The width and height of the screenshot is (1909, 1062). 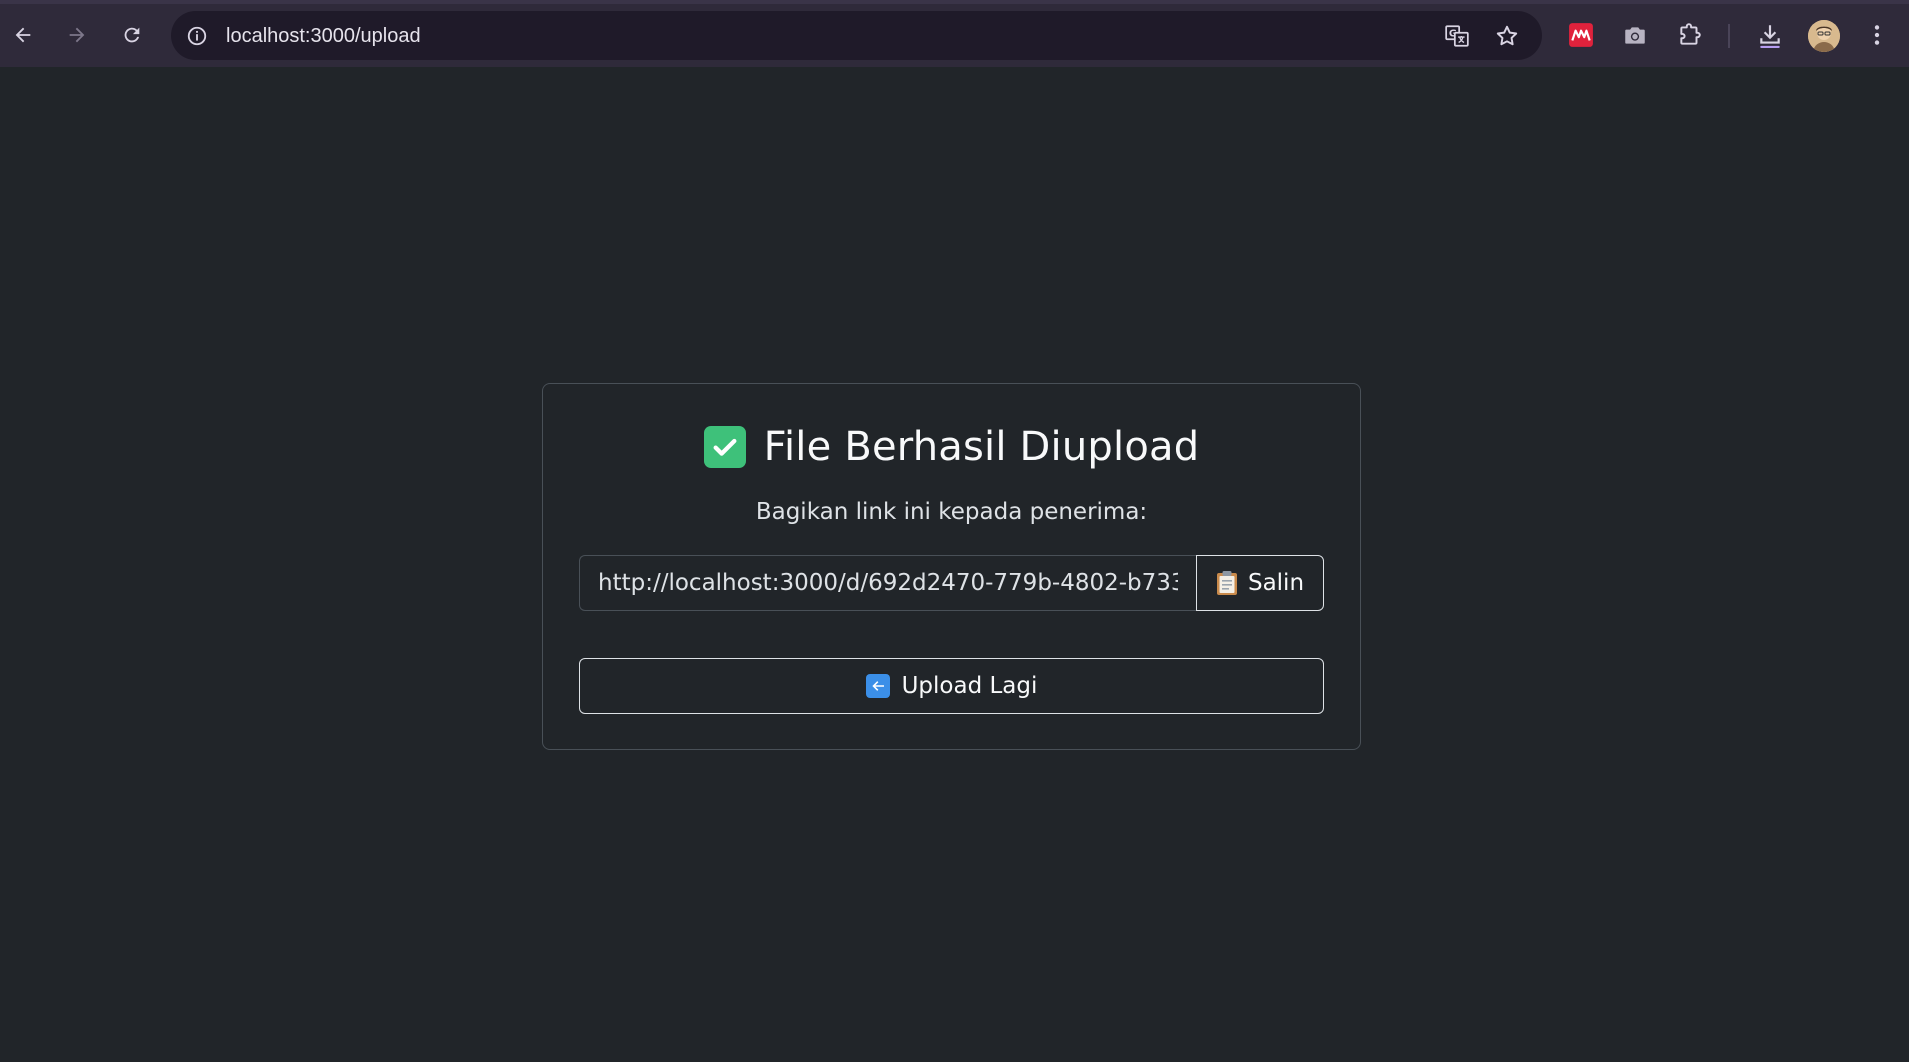 I want to click on info-icon, so click(x=197, y=36).